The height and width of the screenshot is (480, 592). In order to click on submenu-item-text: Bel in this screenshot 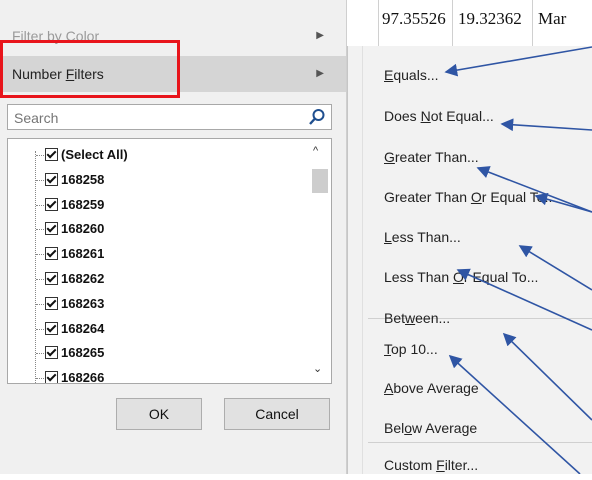, I will do `click(394, 428)`.